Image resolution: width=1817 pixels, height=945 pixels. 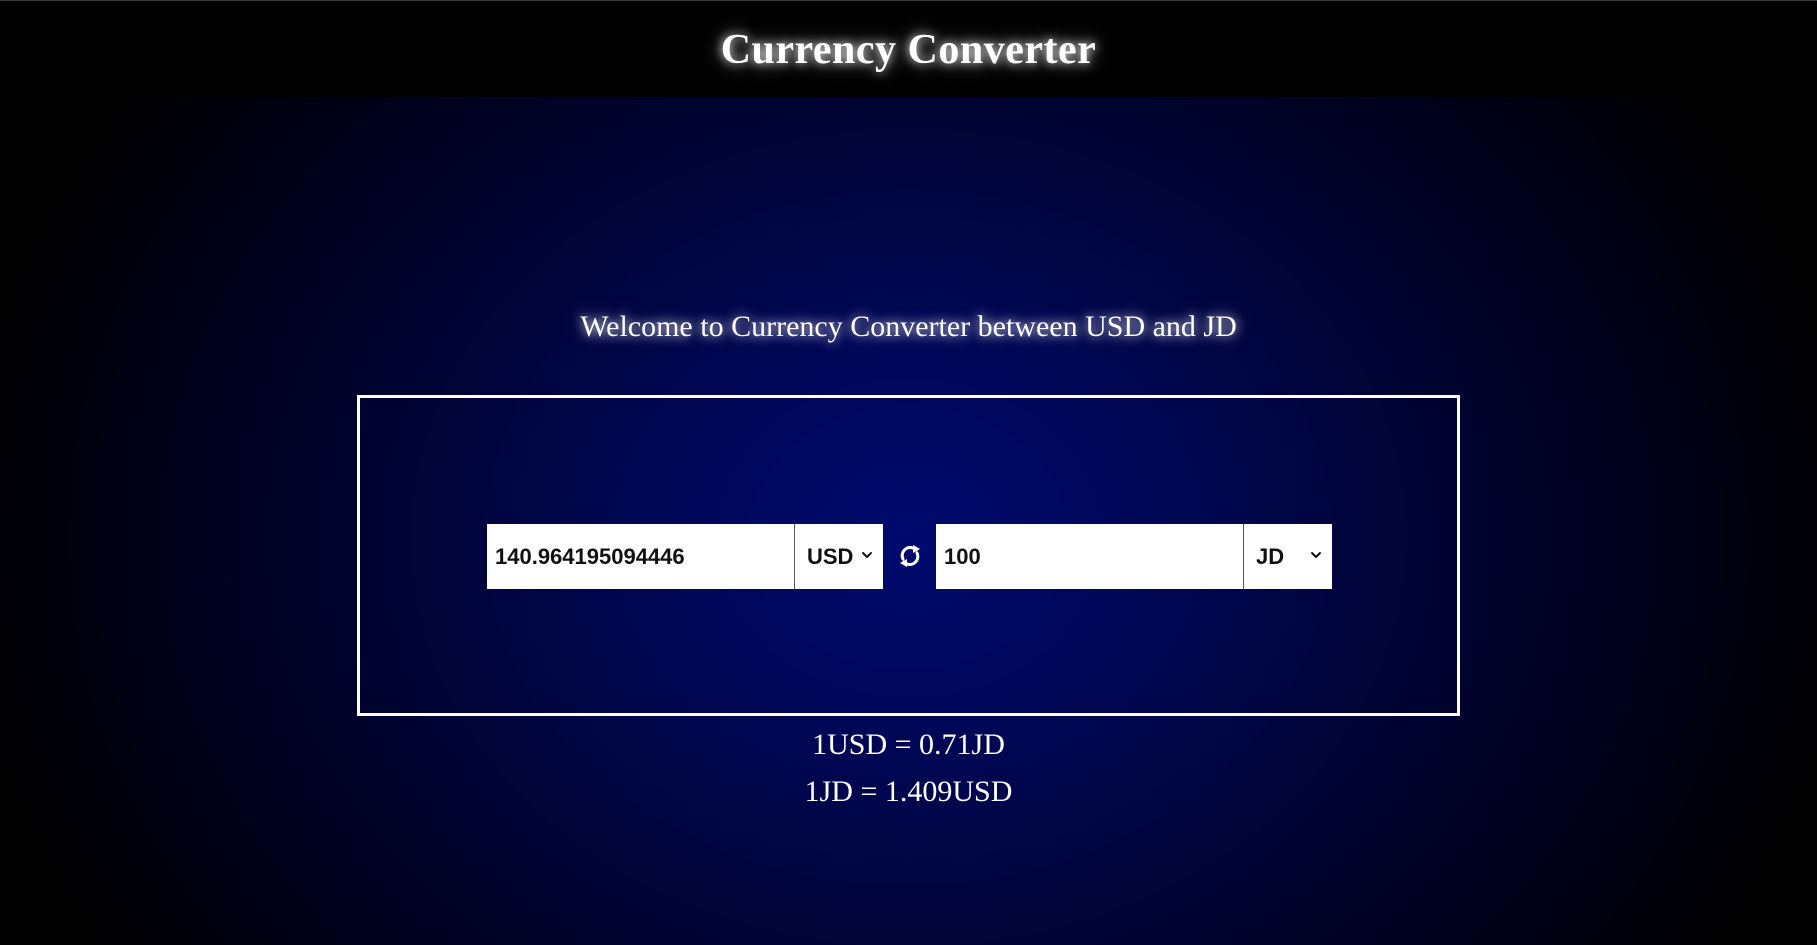 I want to click on from-currency-value: USD, so click(x=830, y=556).